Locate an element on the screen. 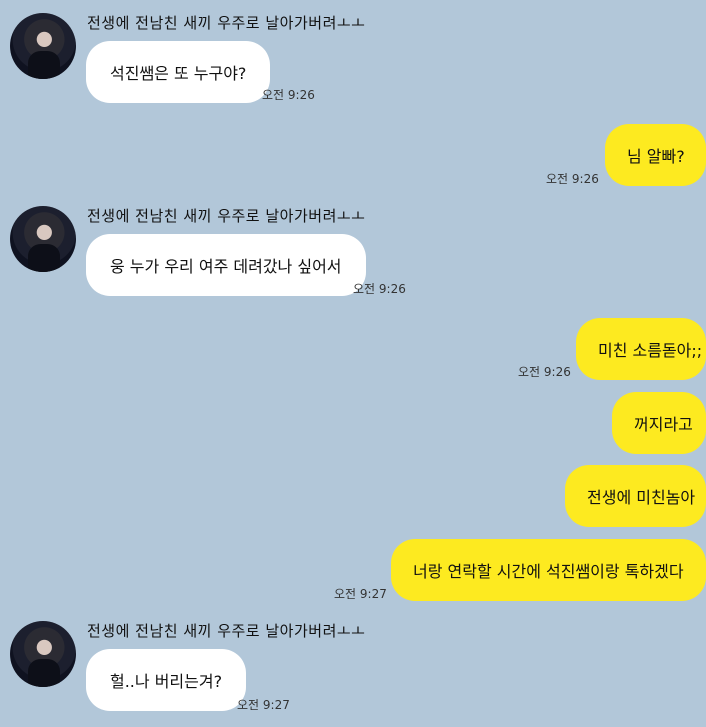 This screenshot has height=727, width=706. message-text: 헐..나 버리는겨? is located at coordinates (166, 681).